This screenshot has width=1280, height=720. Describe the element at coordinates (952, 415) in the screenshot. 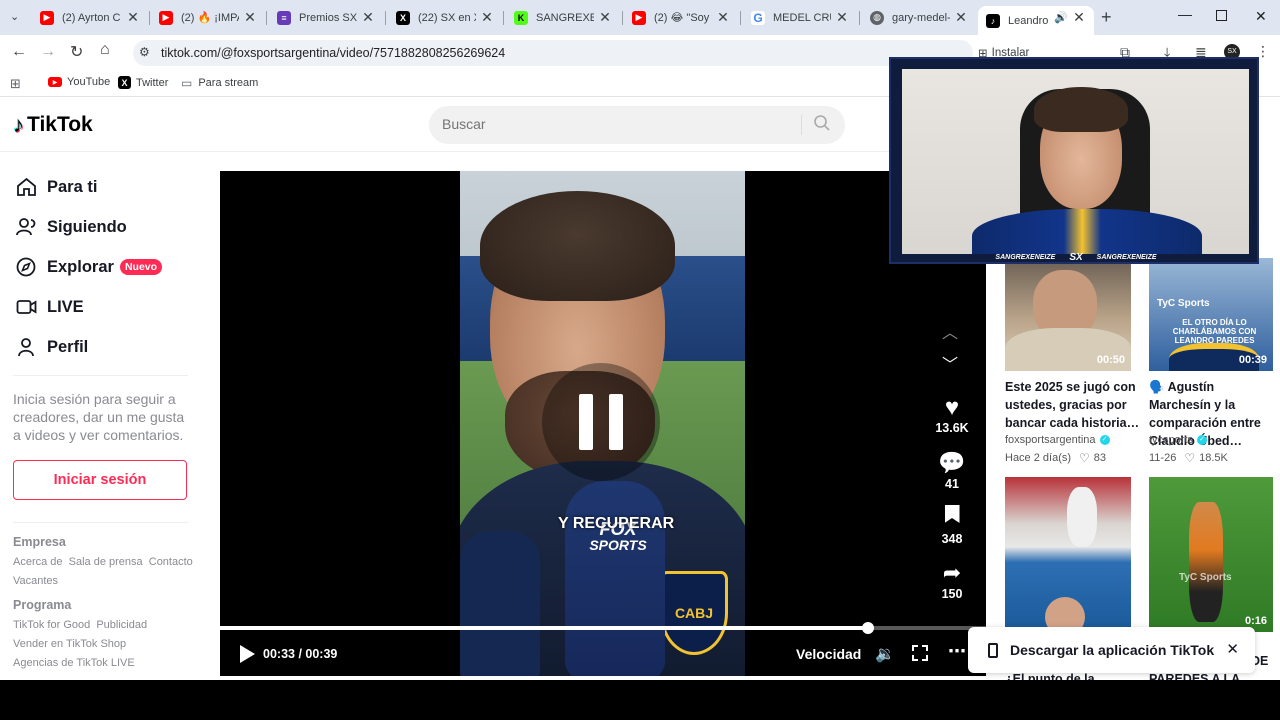

I see `like-button: ♥ 13.6K` at that location.